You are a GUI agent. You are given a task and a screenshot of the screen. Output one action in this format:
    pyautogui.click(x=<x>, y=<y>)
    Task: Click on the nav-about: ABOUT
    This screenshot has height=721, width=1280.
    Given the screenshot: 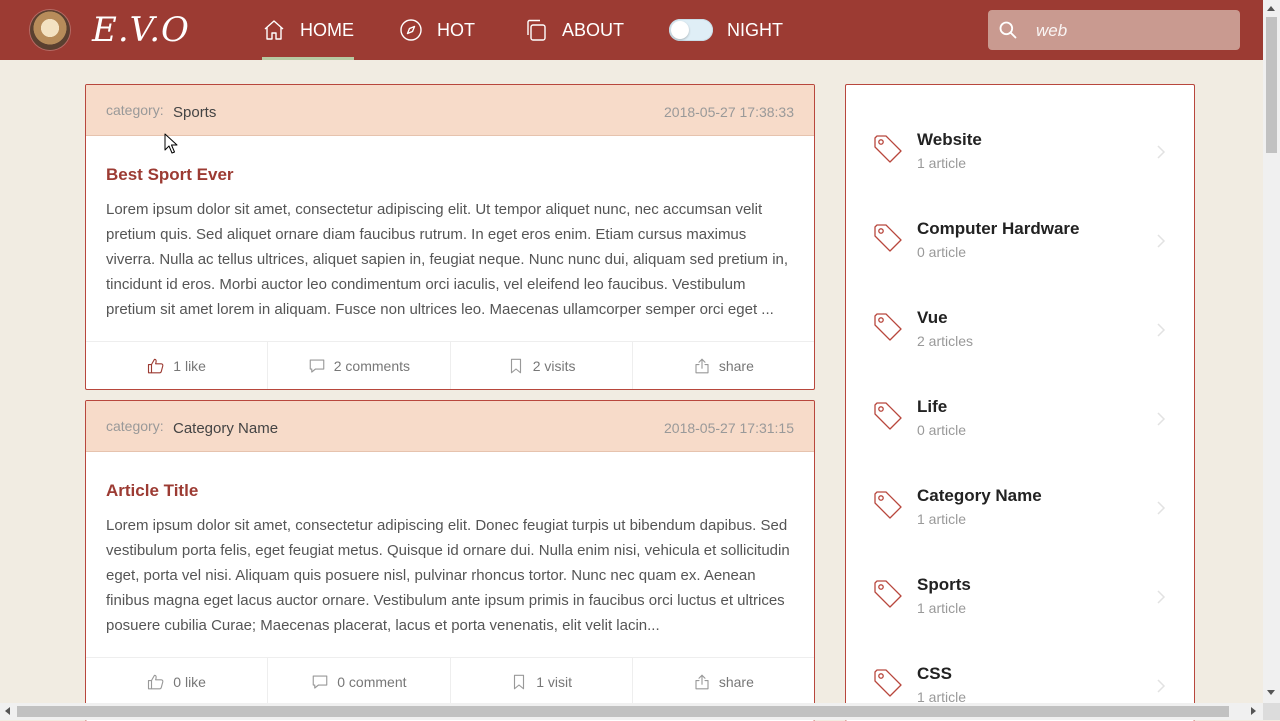 What is the action you would take?
    pyautogui.click(x=574, y=30)
    